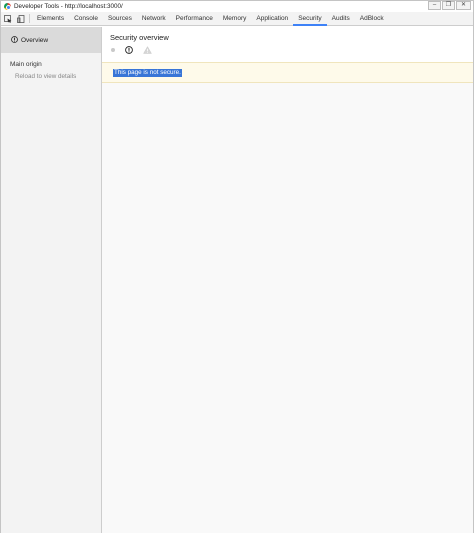 The width and height of the screenshot is (474, 533). Describe the element at coordinates (341, 18) in the screenshot. I see `tab-audits: Audits` at that location.